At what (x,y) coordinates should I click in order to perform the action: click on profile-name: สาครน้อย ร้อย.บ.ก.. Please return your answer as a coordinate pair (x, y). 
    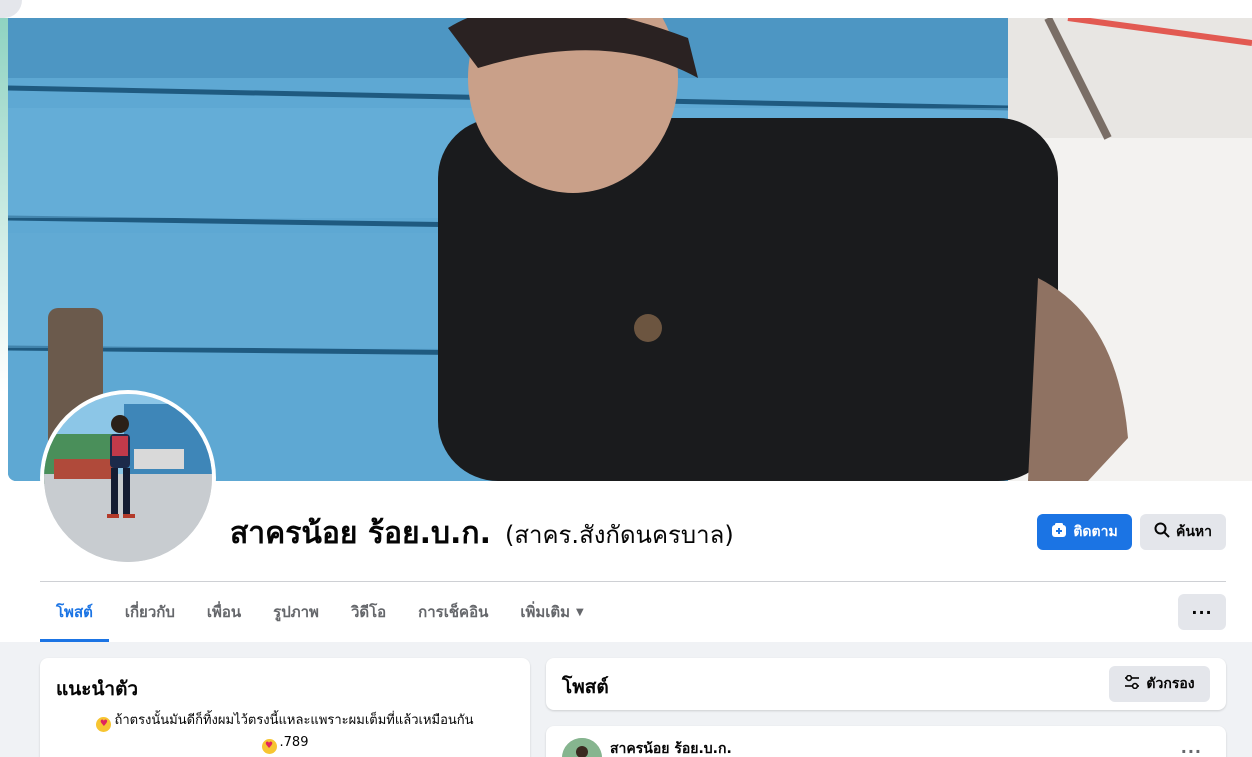
    Looking at the image, I should click on (360, 533).